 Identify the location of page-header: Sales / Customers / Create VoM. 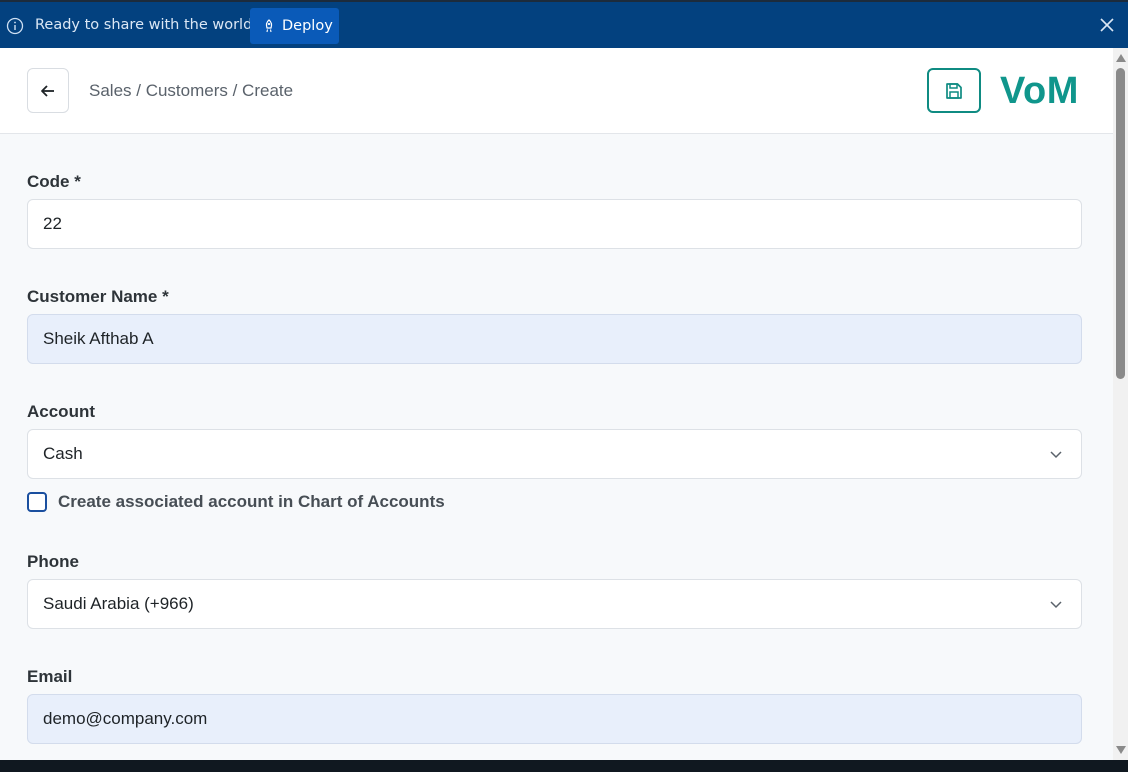
(556, 91).